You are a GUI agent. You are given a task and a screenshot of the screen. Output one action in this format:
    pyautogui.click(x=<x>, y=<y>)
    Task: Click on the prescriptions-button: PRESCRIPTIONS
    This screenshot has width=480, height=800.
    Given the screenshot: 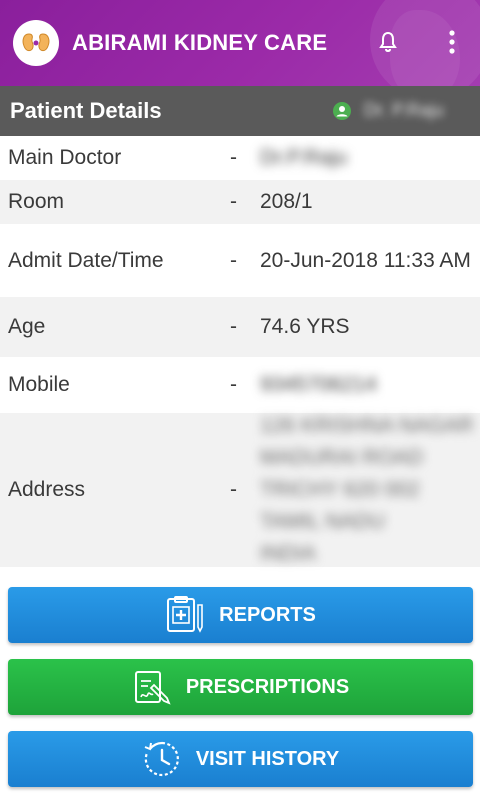 What is the action you would take?
    pyautogui.click(x=240, y=687)
    